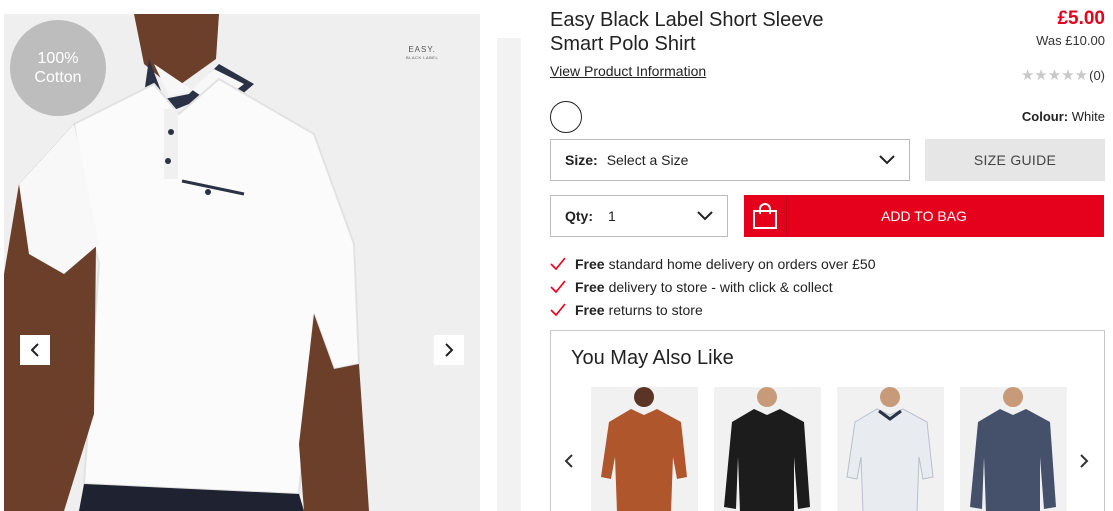 The width and height of the screenshot is (1113, 511). I want to click on badge-percent: 100%, so click(58, 58).